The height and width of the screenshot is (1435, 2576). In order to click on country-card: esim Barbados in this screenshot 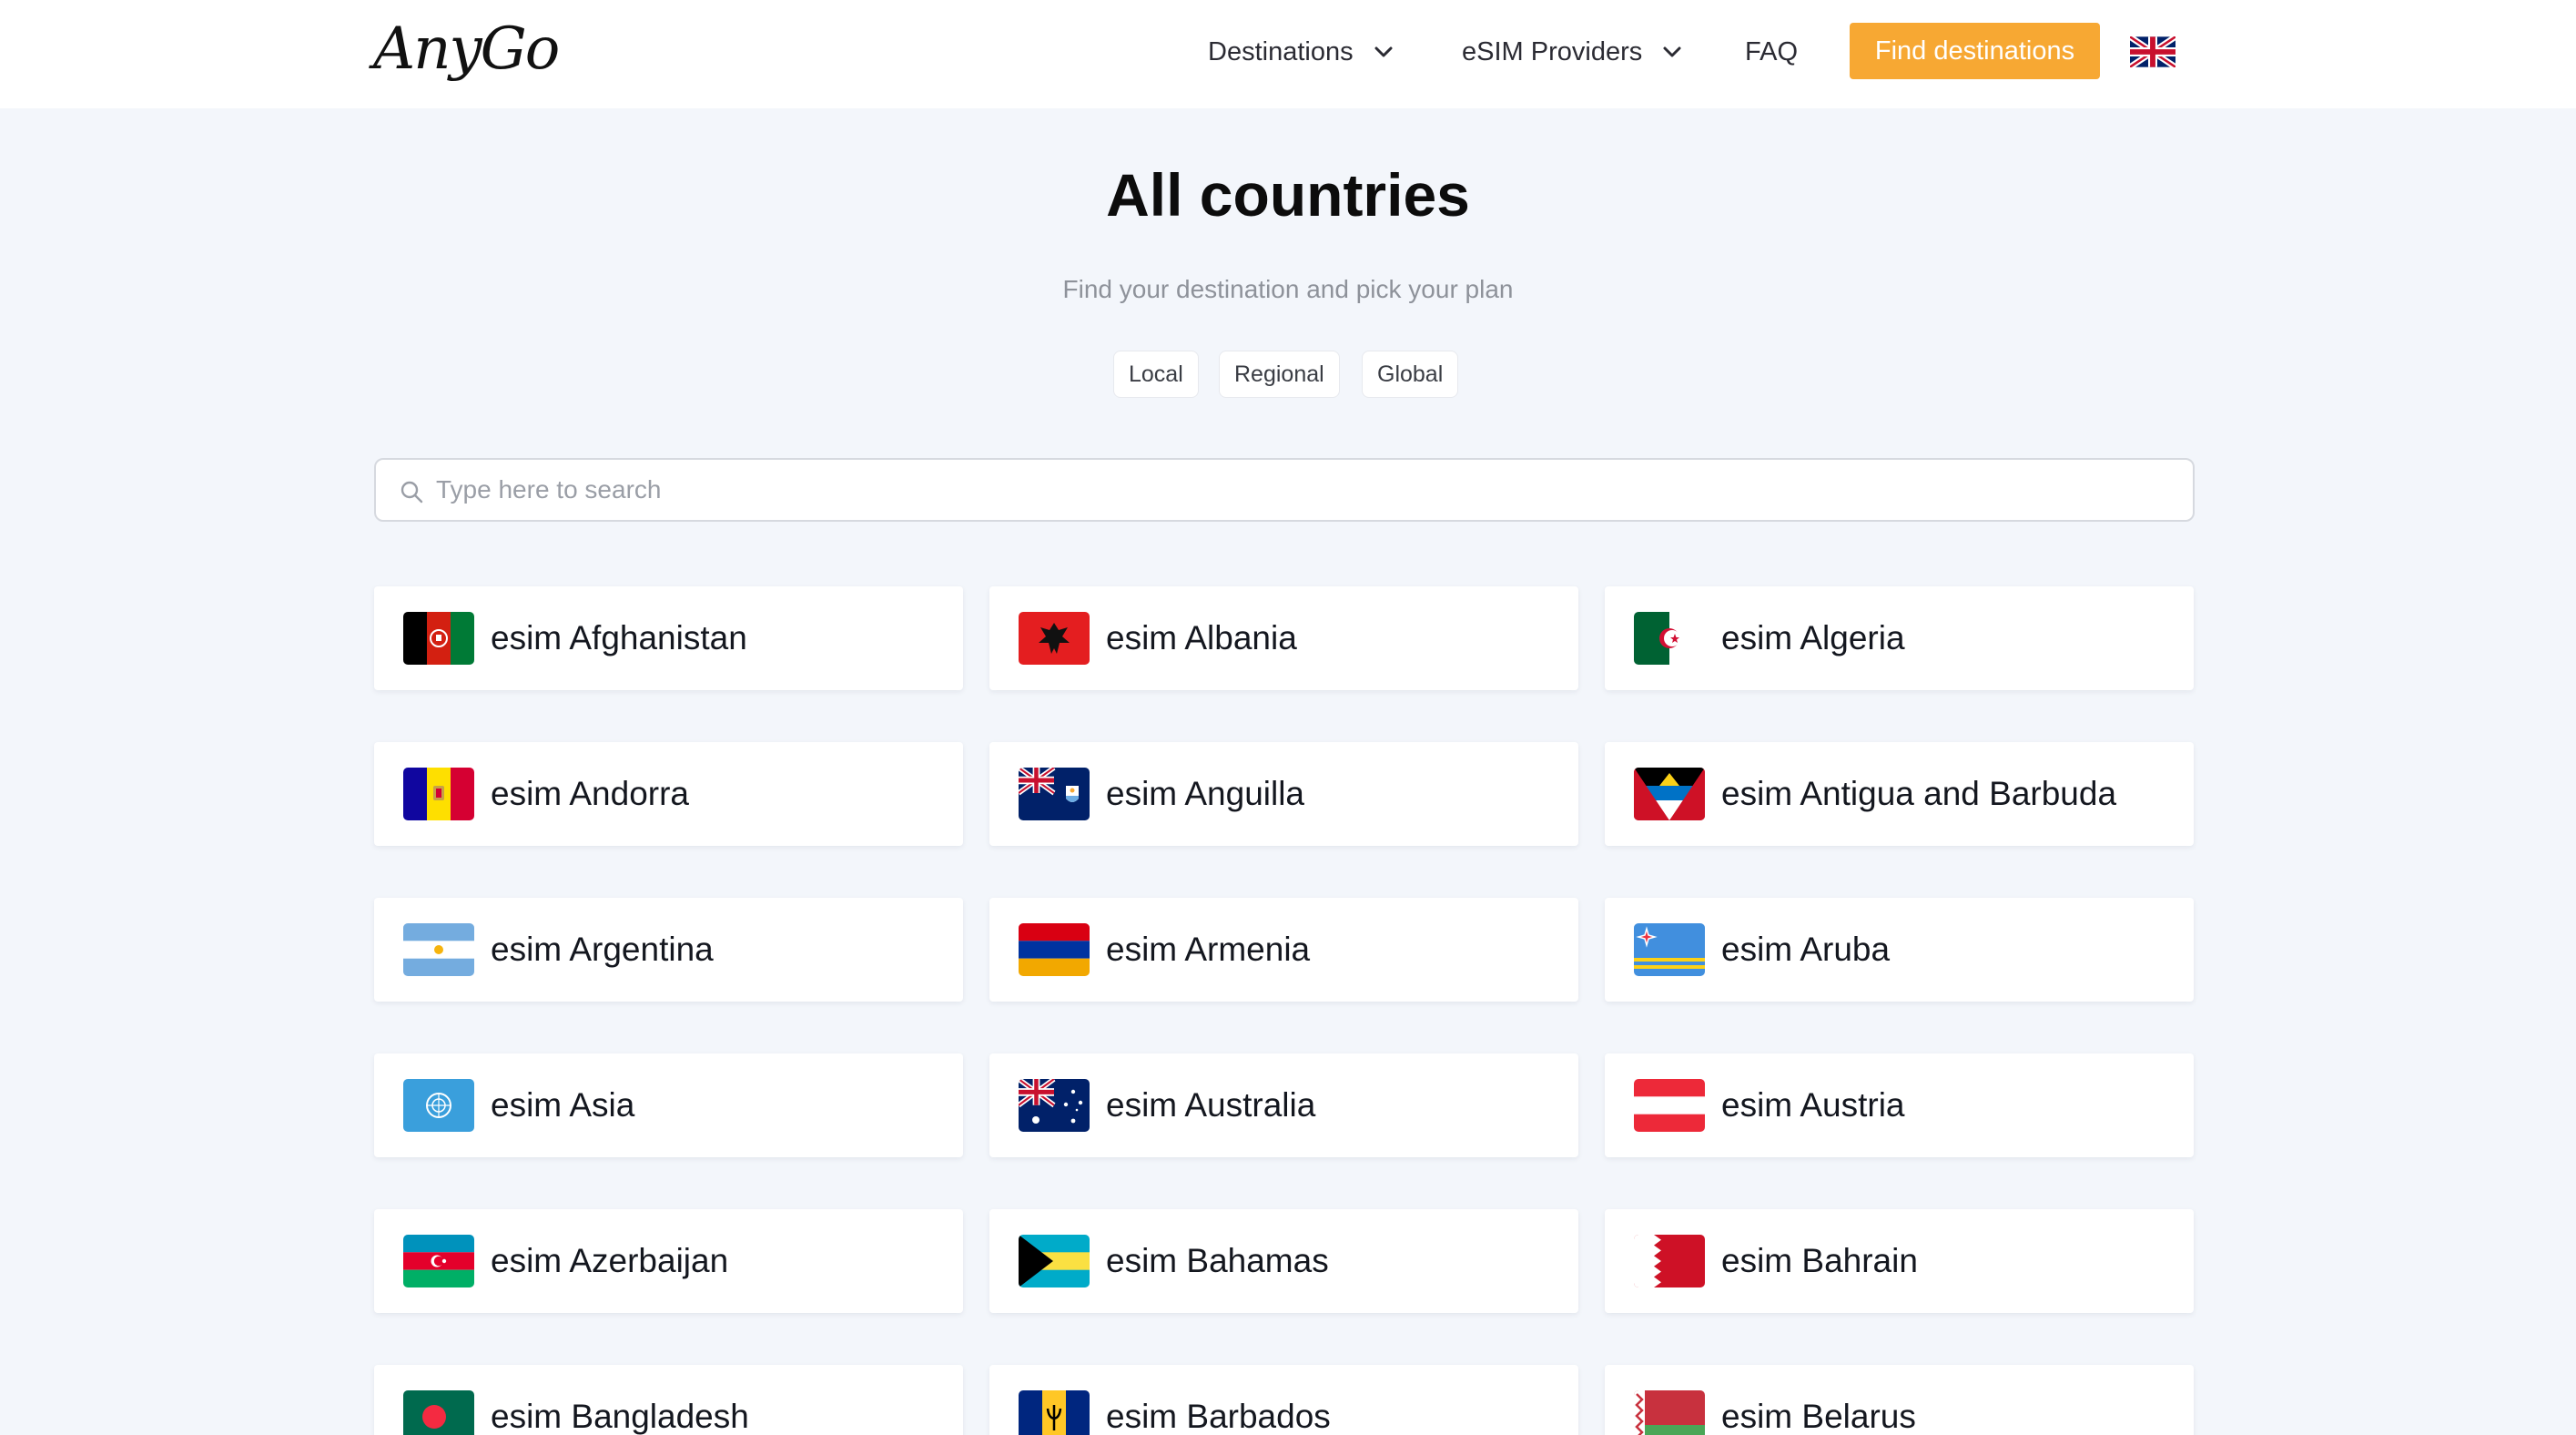, I will do `click(1283, 1400)`.